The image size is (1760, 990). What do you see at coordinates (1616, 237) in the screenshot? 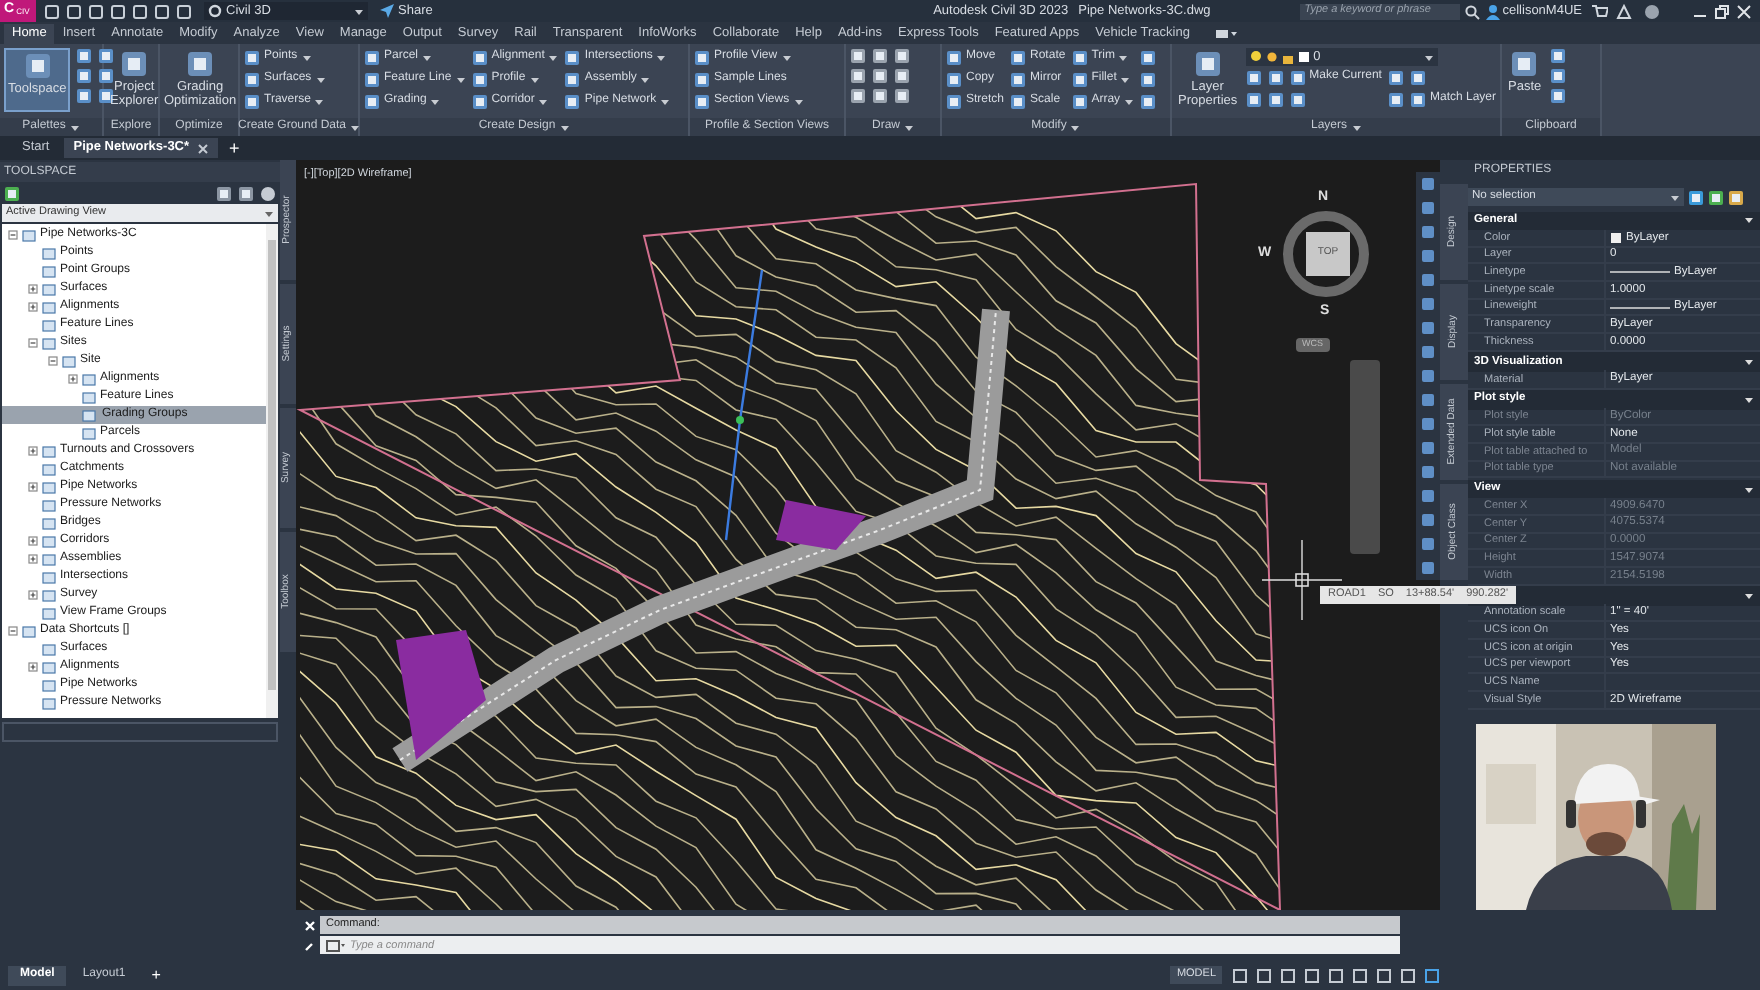
I see `color-swatch-icon` at bounding box center [1616, 237].